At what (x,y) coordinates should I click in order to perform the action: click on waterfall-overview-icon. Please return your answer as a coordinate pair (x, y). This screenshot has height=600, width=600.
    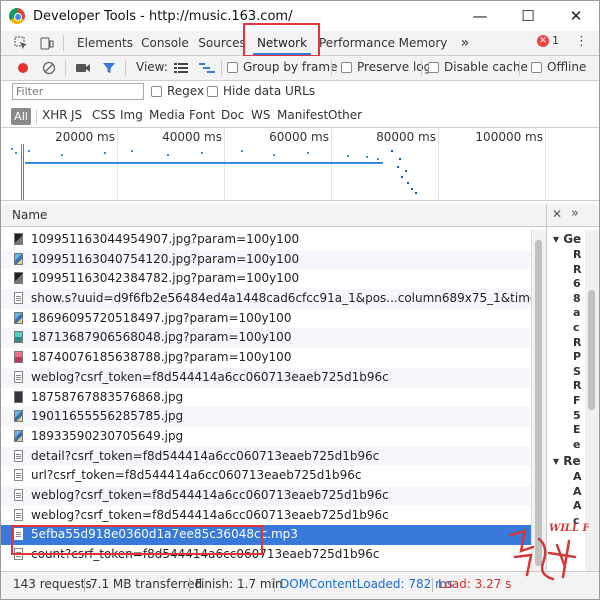
    Looking at the image, I should click on (207, 68).